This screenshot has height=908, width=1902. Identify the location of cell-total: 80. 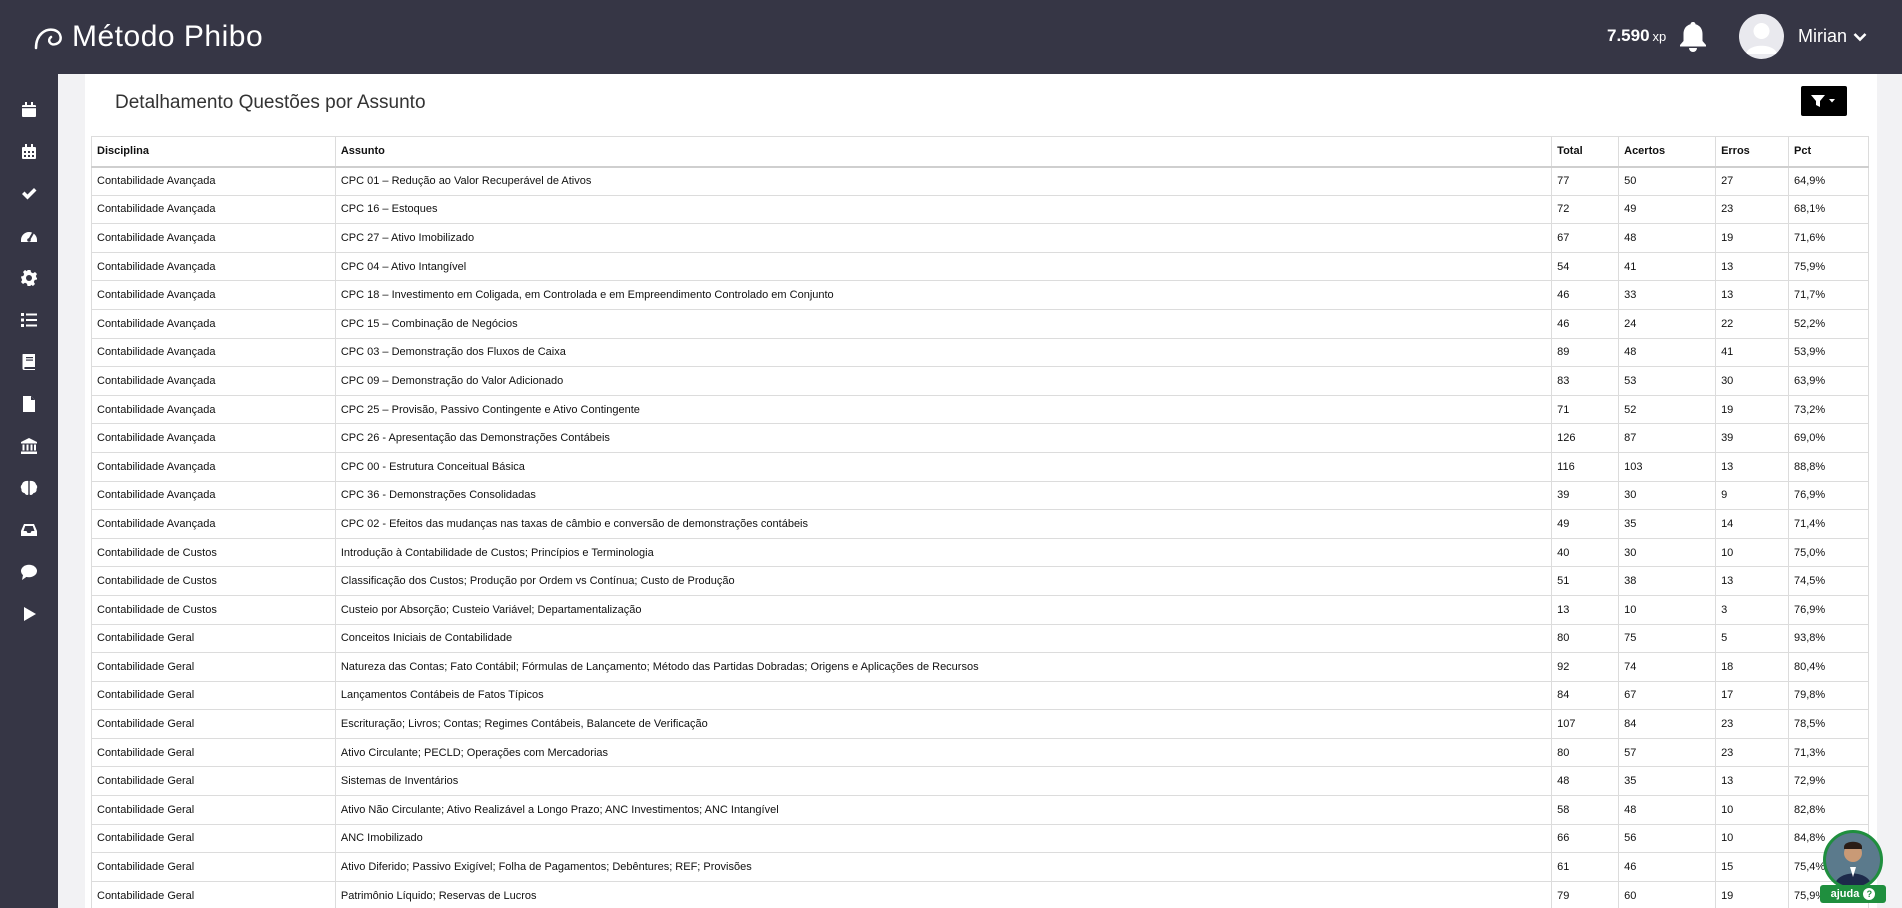
(1585, 752).